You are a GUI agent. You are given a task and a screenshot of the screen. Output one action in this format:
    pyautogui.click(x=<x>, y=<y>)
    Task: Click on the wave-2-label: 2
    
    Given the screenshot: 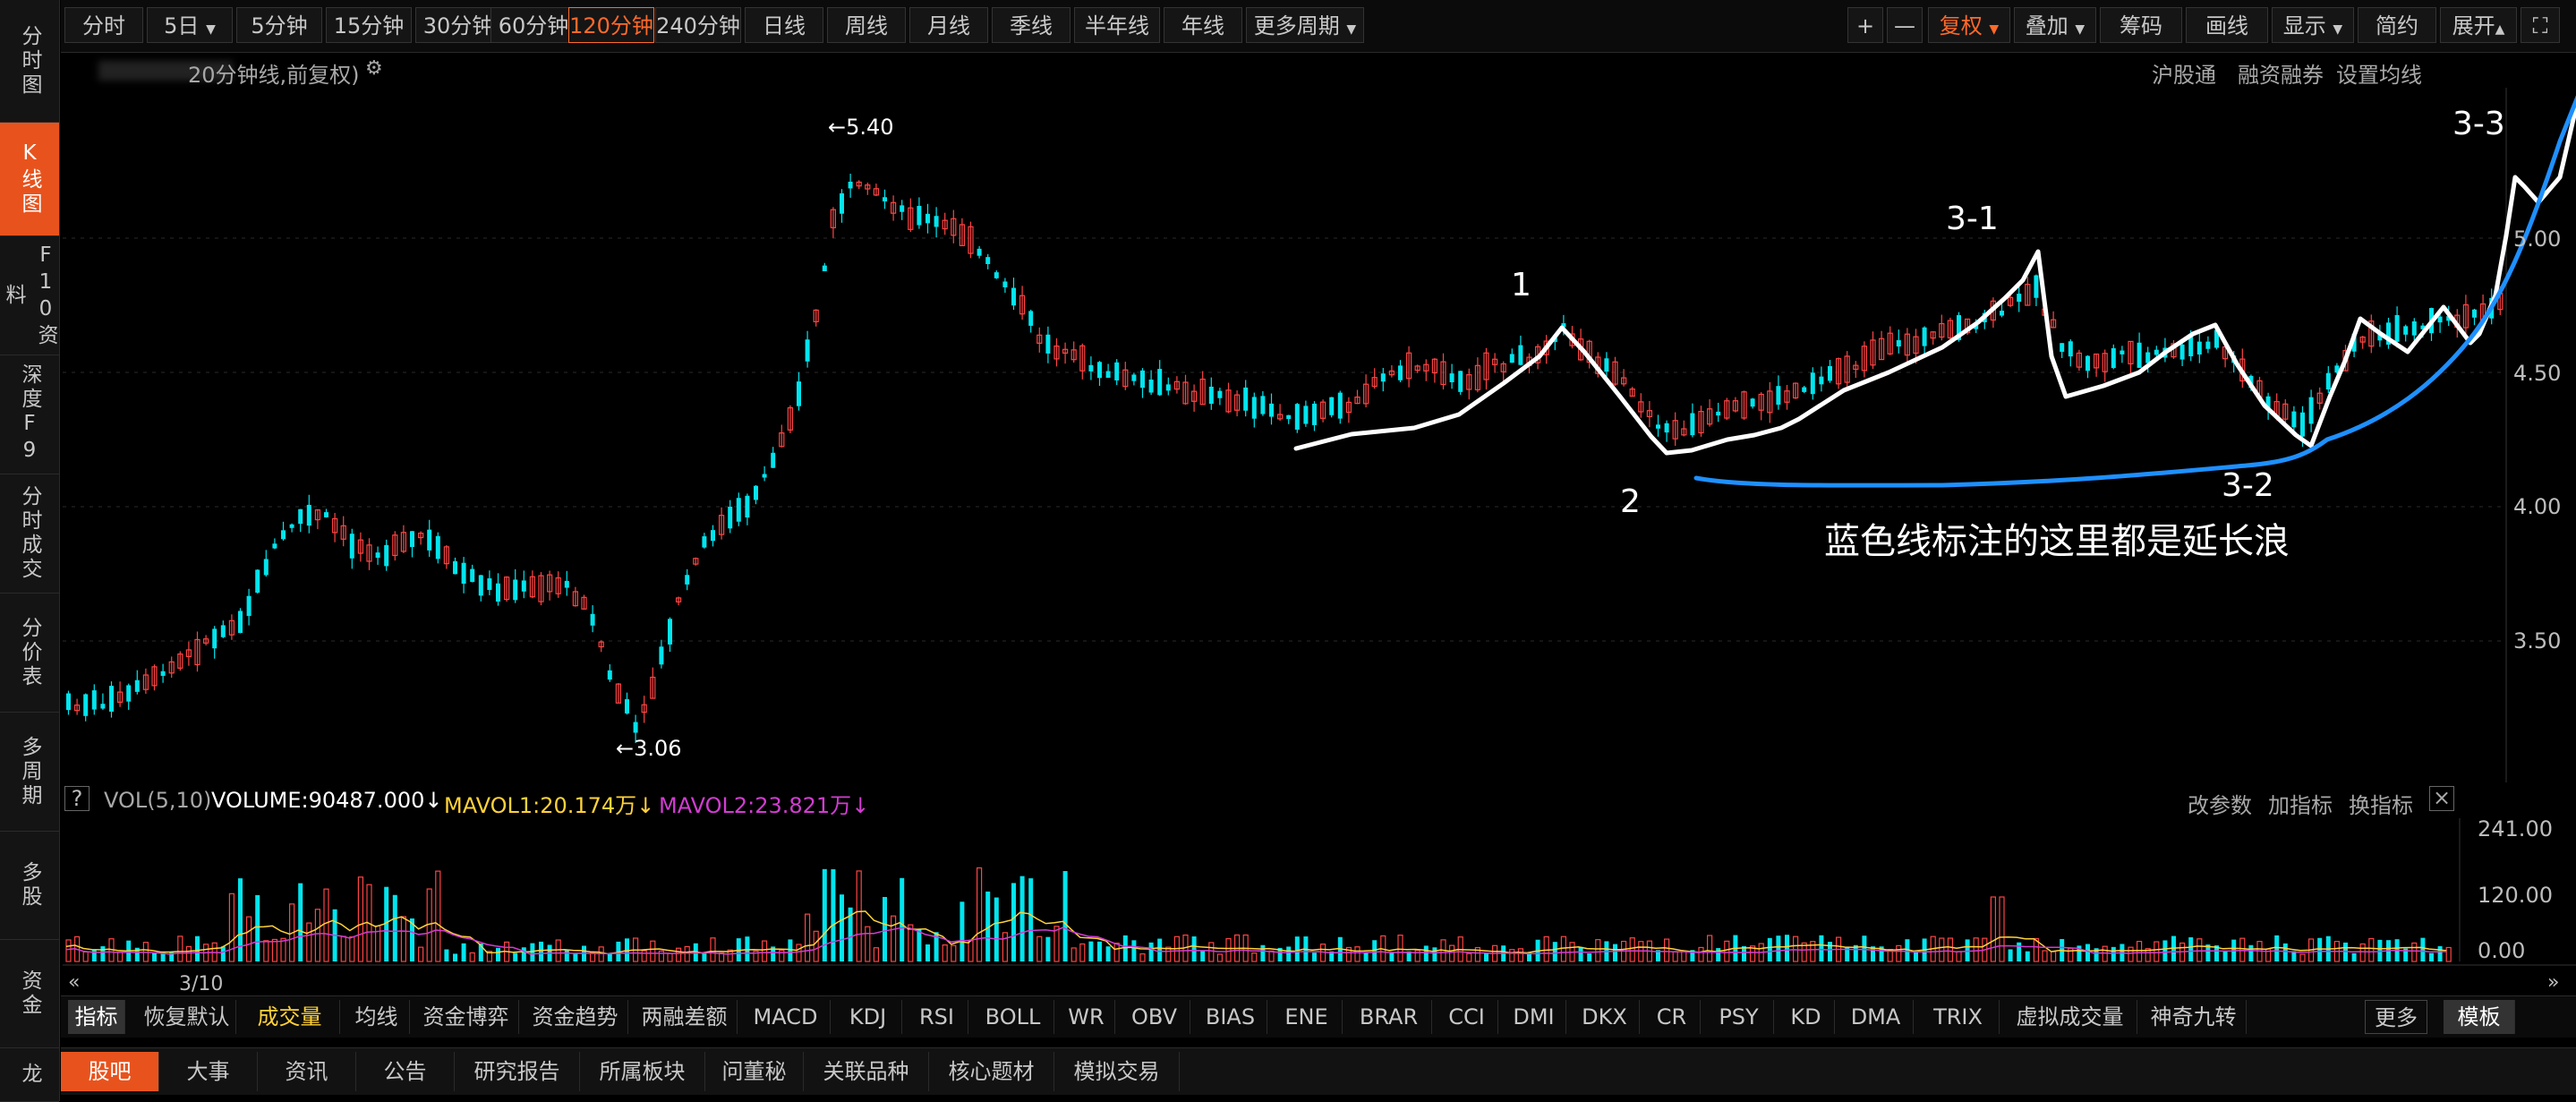 What is the action you would take?
    pyautogui.click(x=1630, y=501)
    